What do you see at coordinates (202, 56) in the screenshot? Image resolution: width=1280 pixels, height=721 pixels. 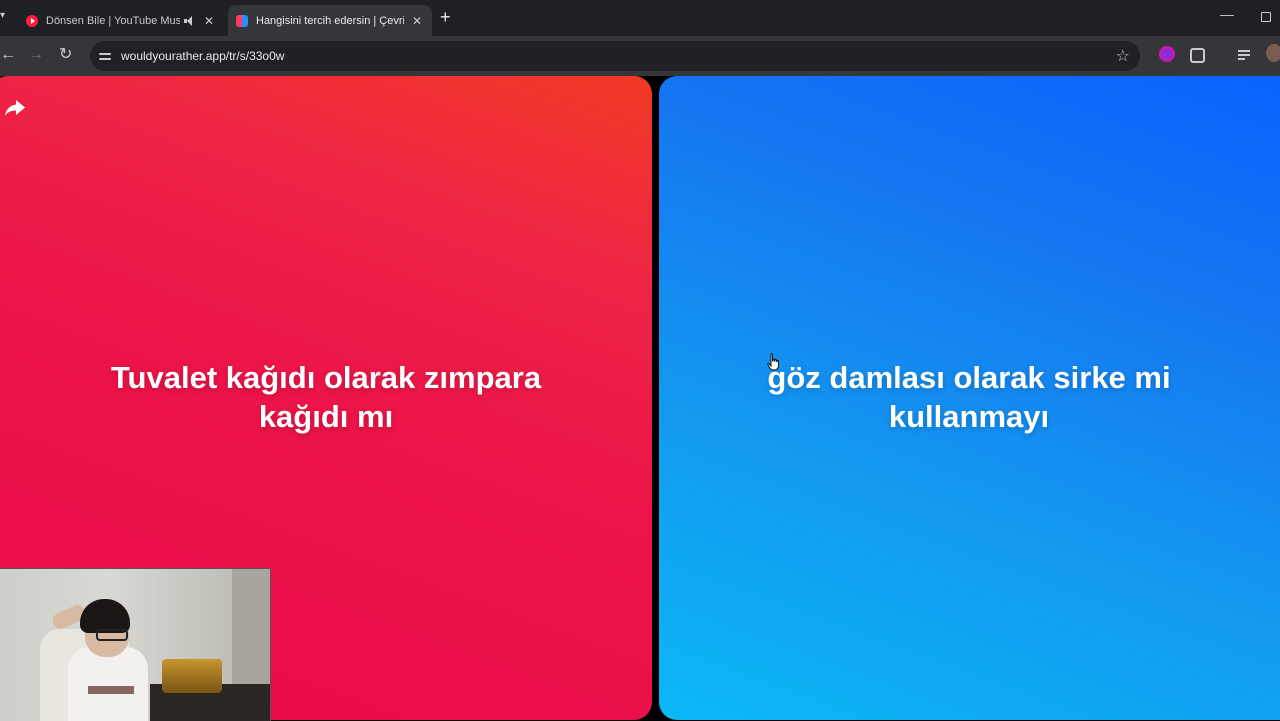 I see `url-text: wouldyourather.app/tr/s/33o0w` at bounding box center [202, 56].